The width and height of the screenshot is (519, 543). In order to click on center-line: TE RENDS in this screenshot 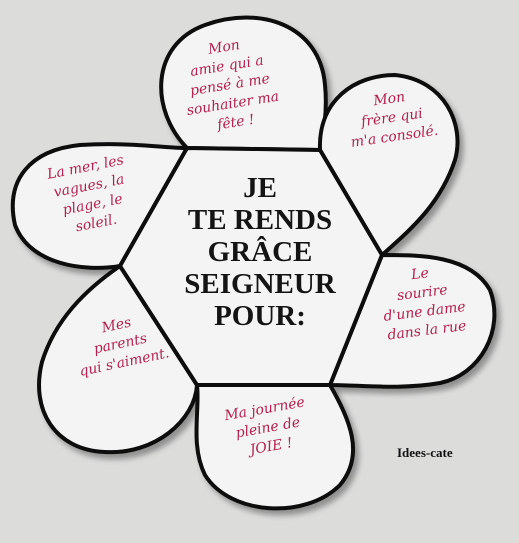, I will do `click(260, 220)`.